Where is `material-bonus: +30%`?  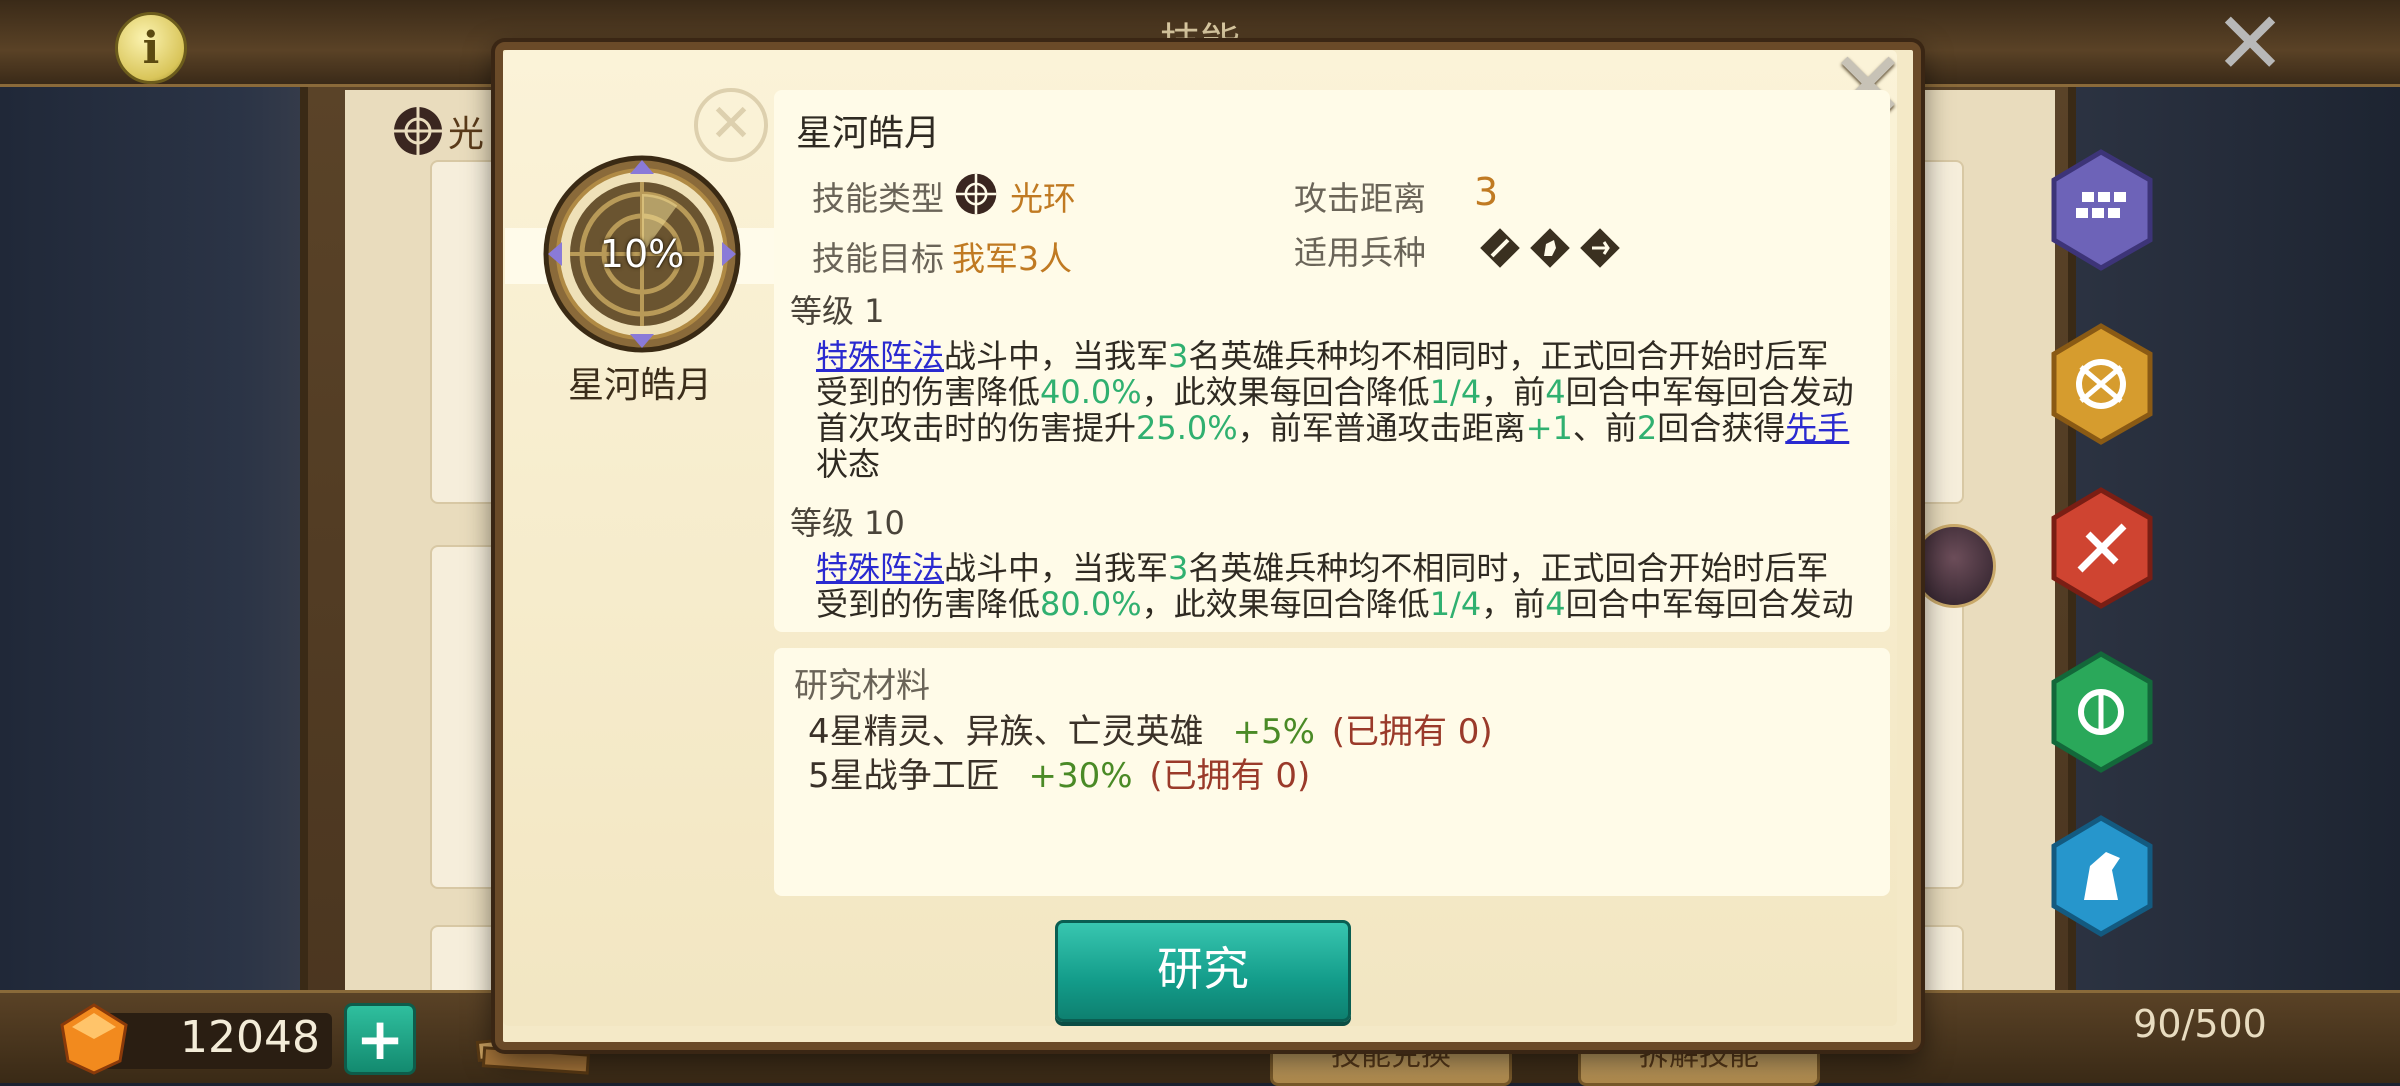 material-bonus: +30% is located at coordinates (1080, 776).